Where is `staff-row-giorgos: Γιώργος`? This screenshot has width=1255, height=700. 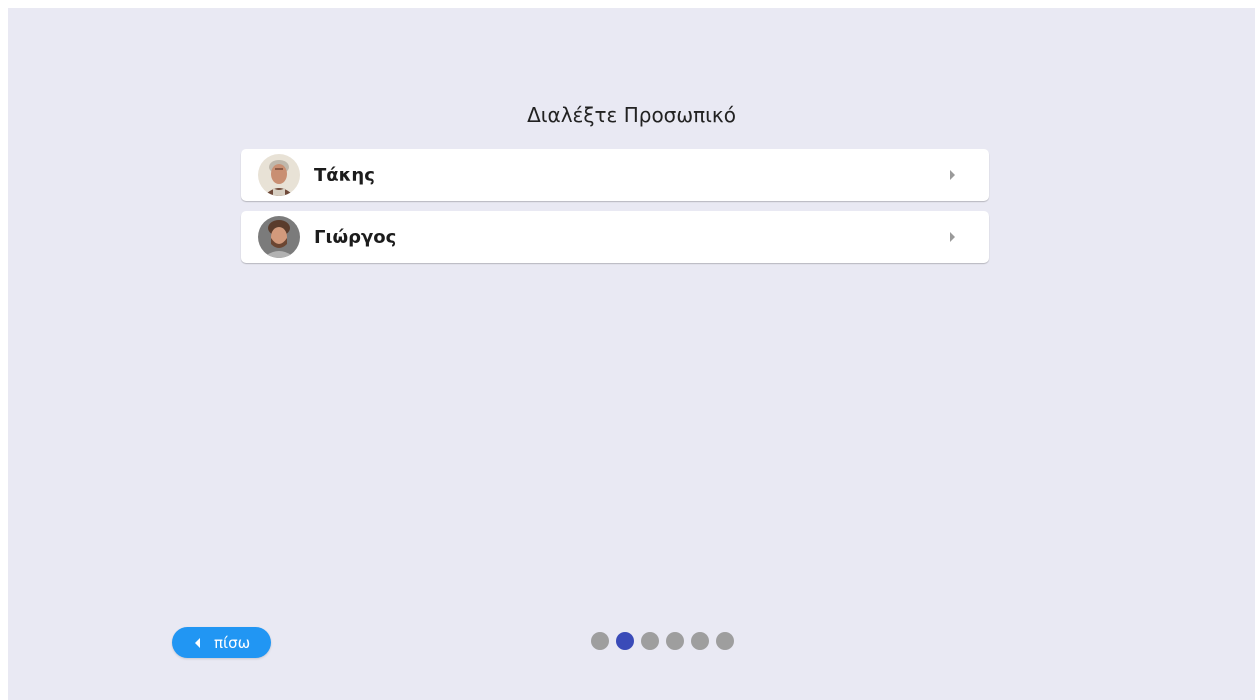
staff-row-giorgos: Γιώργος is located at coordinates (615, 237).